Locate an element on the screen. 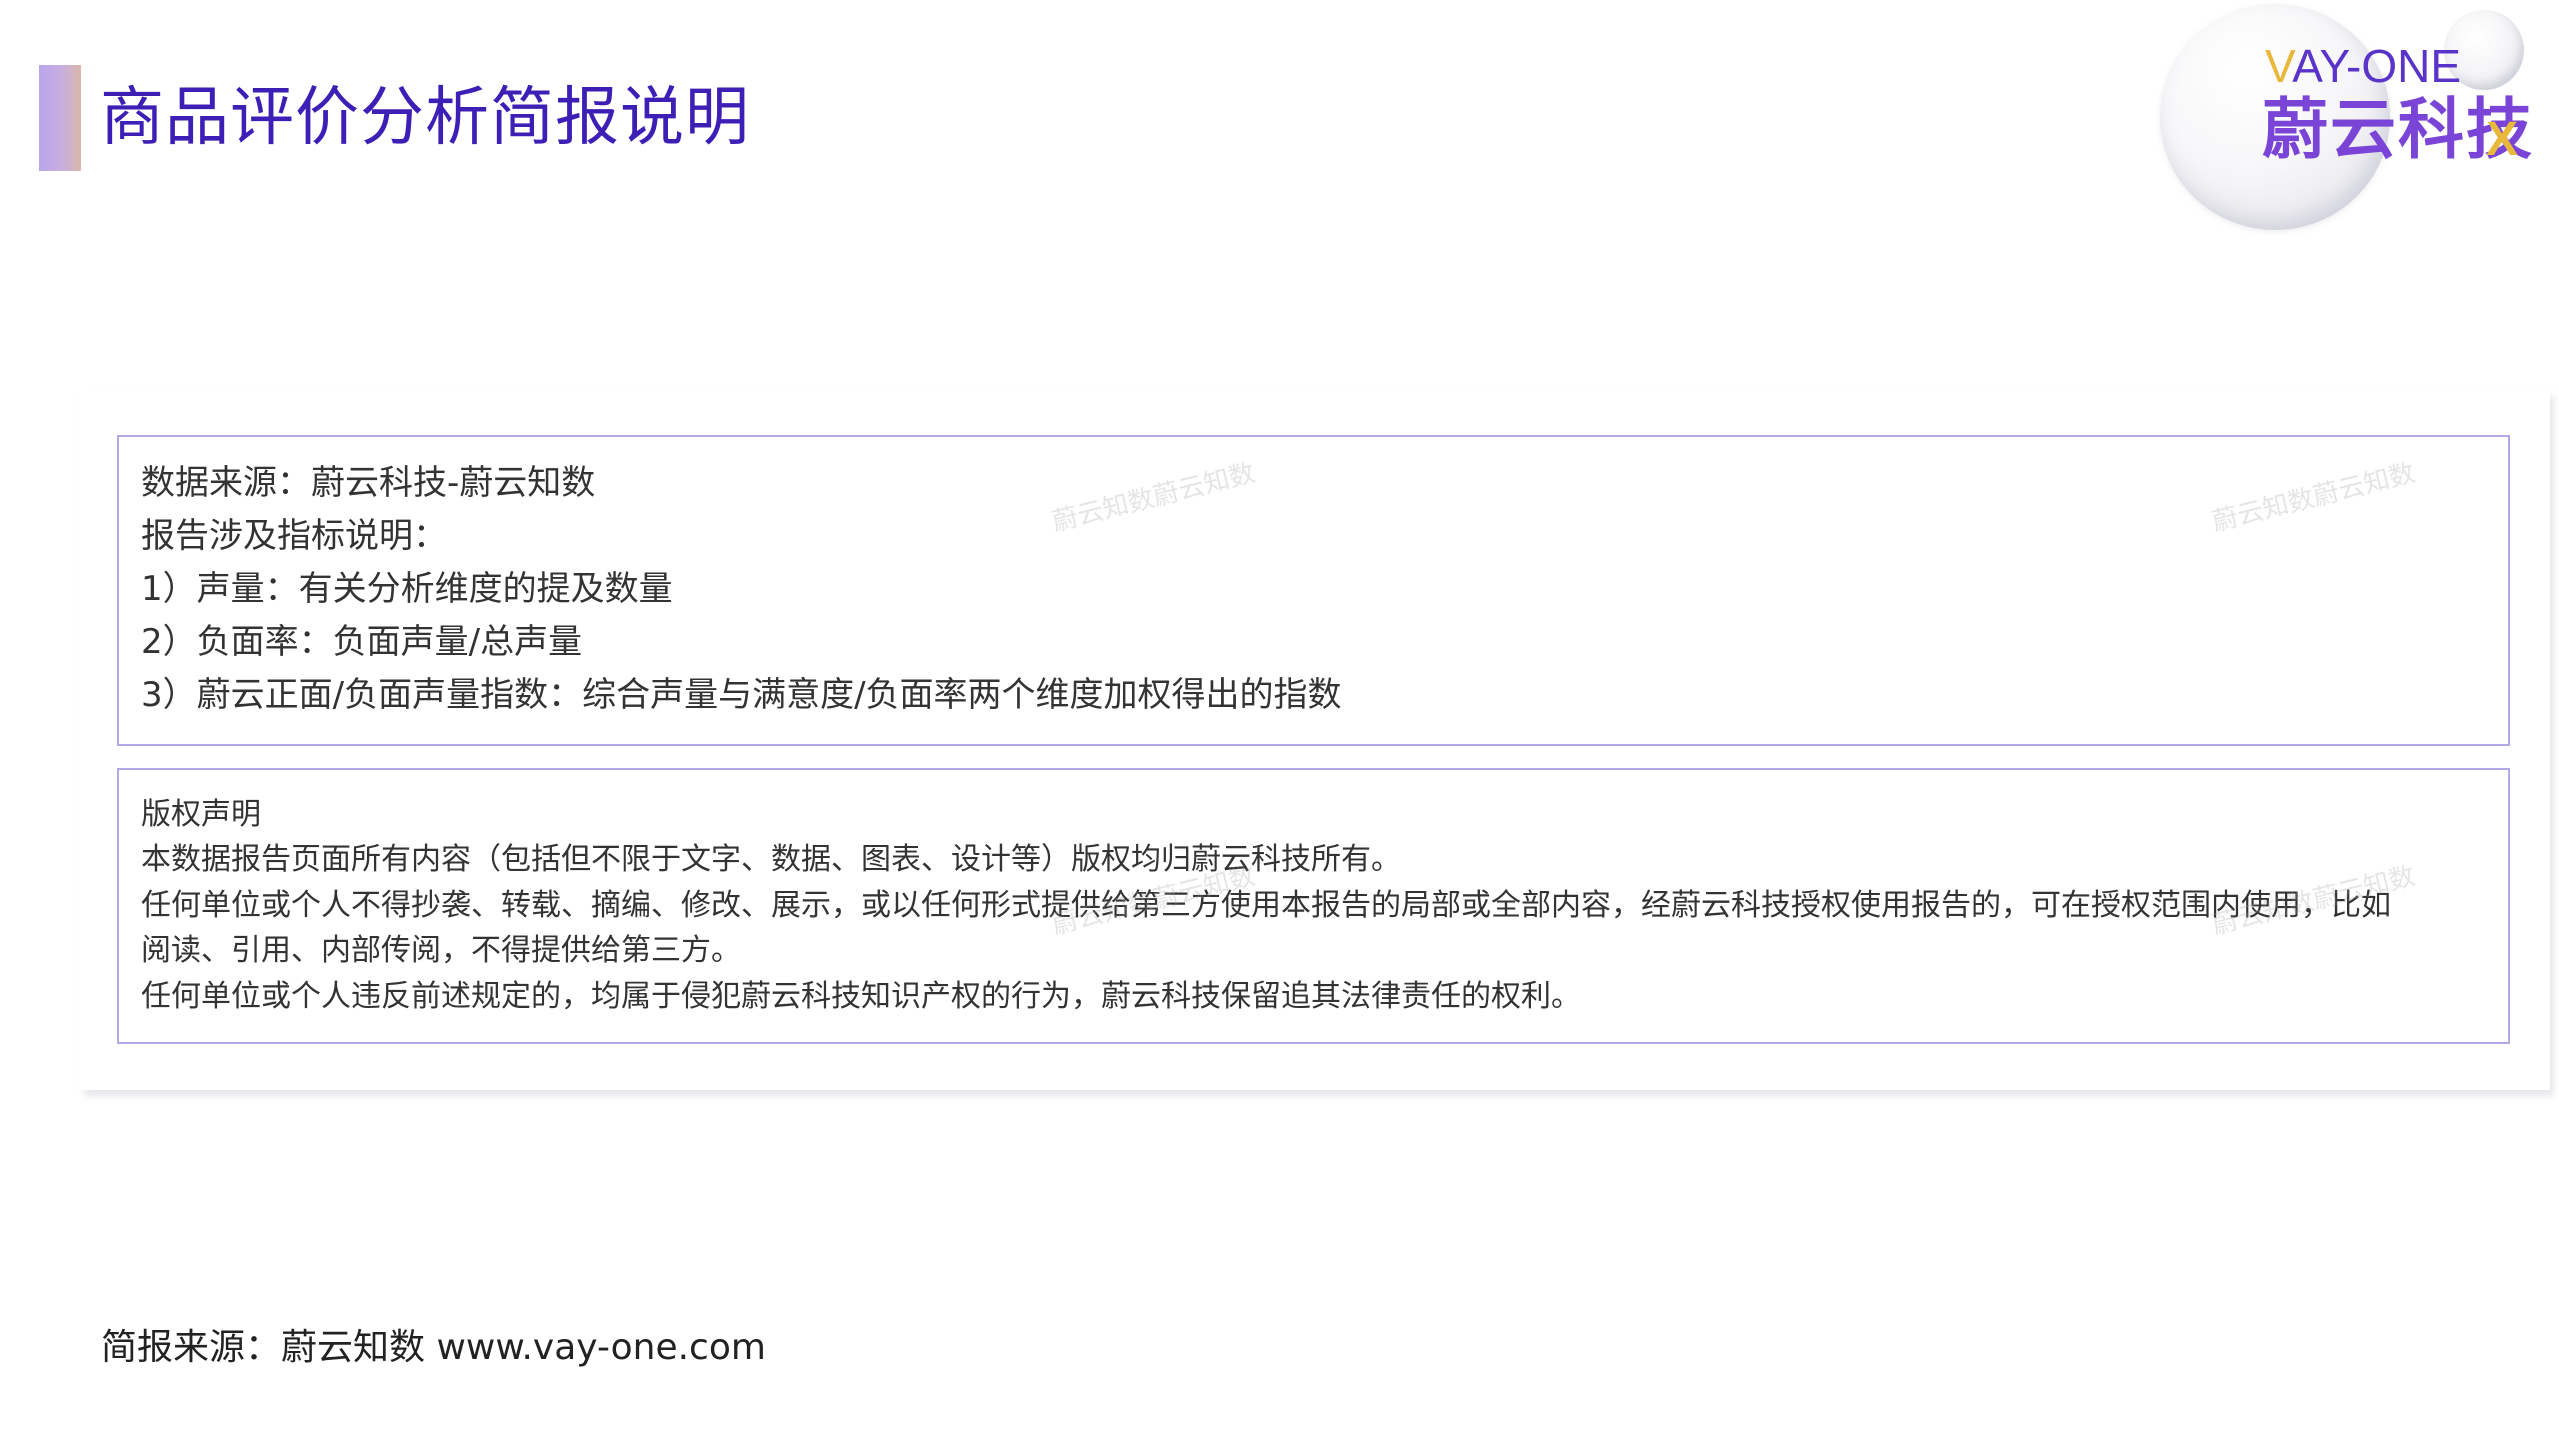 The image size is (2559, 1439). footer-source: 简报来源：蔚云知数 www.vay-one.com is located at coordinates (433, 1347).